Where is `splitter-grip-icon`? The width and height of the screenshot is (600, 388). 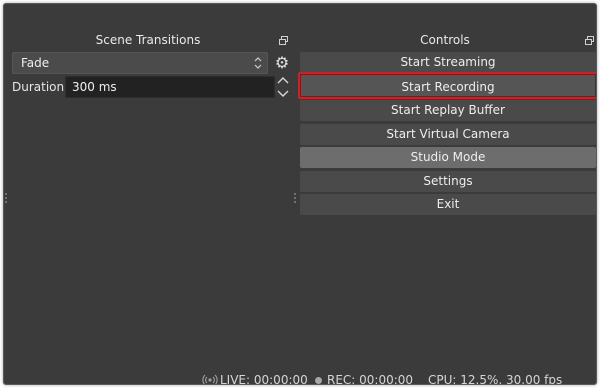 splitter-grip-icon is located at coordinates (295, 198).